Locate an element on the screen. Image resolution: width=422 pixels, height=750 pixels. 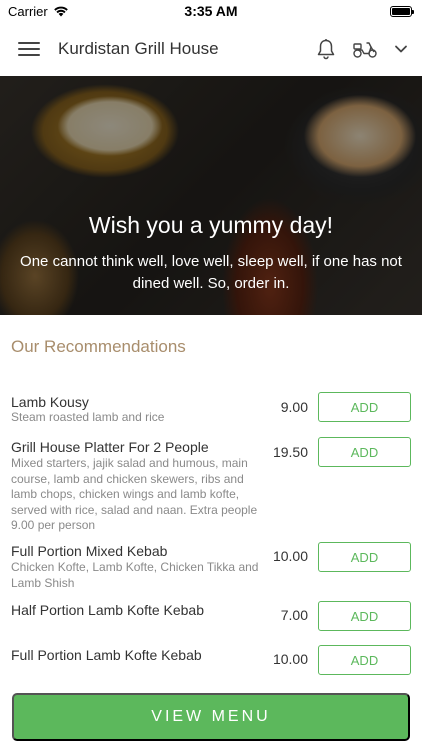
item-name: Grill House Platter For 2 People is located at coordinates (110, 447).